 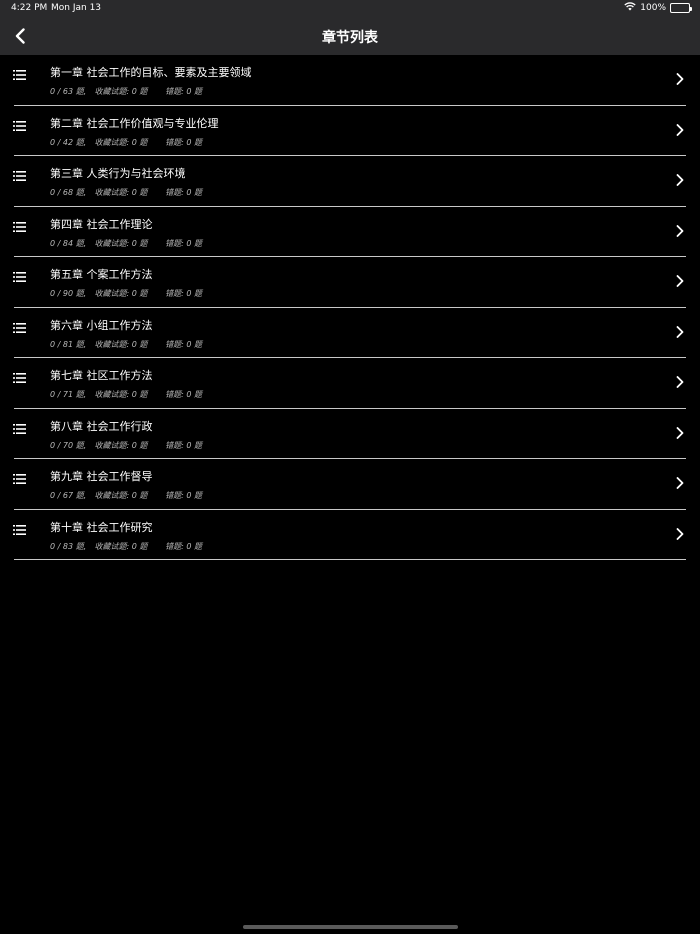 What do you see at coordinates (350, 535) in the screenshot?
I see `chapter-list-item: 第十章 社会工作研究 0 / 83 题, 收藏试题: 0 题 错题: 0 题` at bounding box center [350, 535].